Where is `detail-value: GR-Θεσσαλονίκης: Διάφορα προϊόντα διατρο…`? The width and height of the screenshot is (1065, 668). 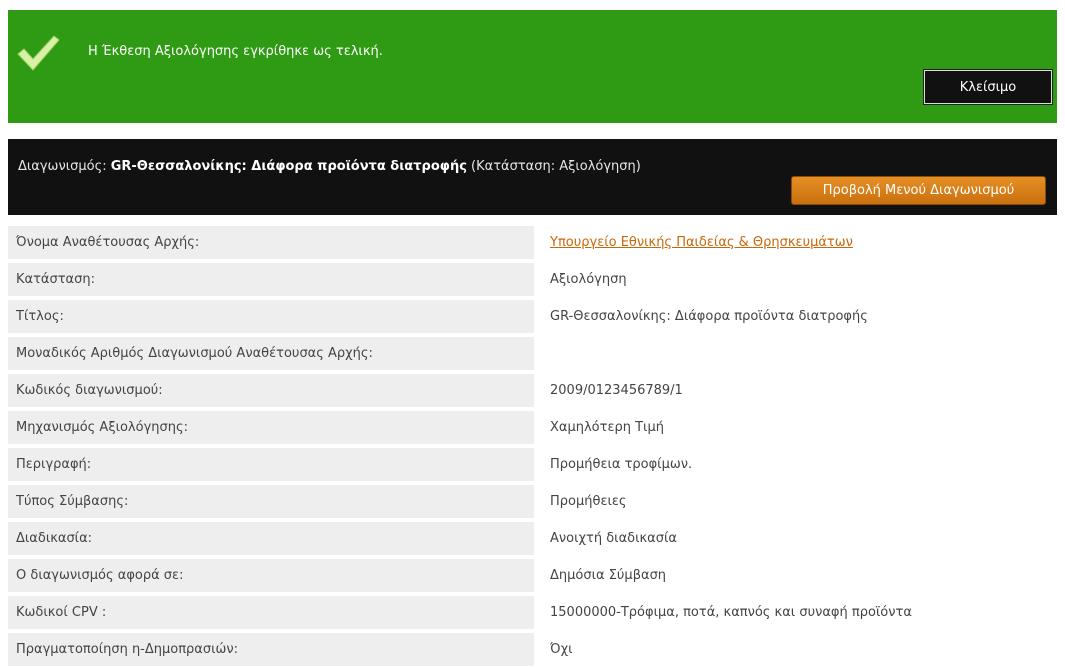 detail-value: GR-Θεσσαλονίκης: Διάφορα προϊόντα διατρο… is located at coordinates (709, 316).